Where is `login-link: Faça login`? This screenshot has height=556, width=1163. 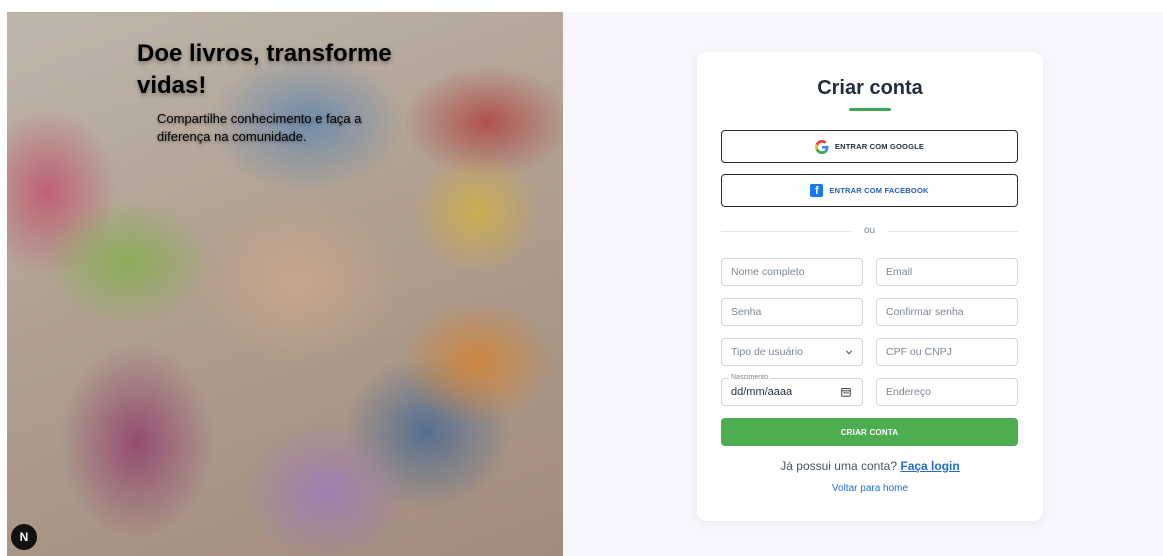
login-link: Faça login is located at coordinates (929, 466).